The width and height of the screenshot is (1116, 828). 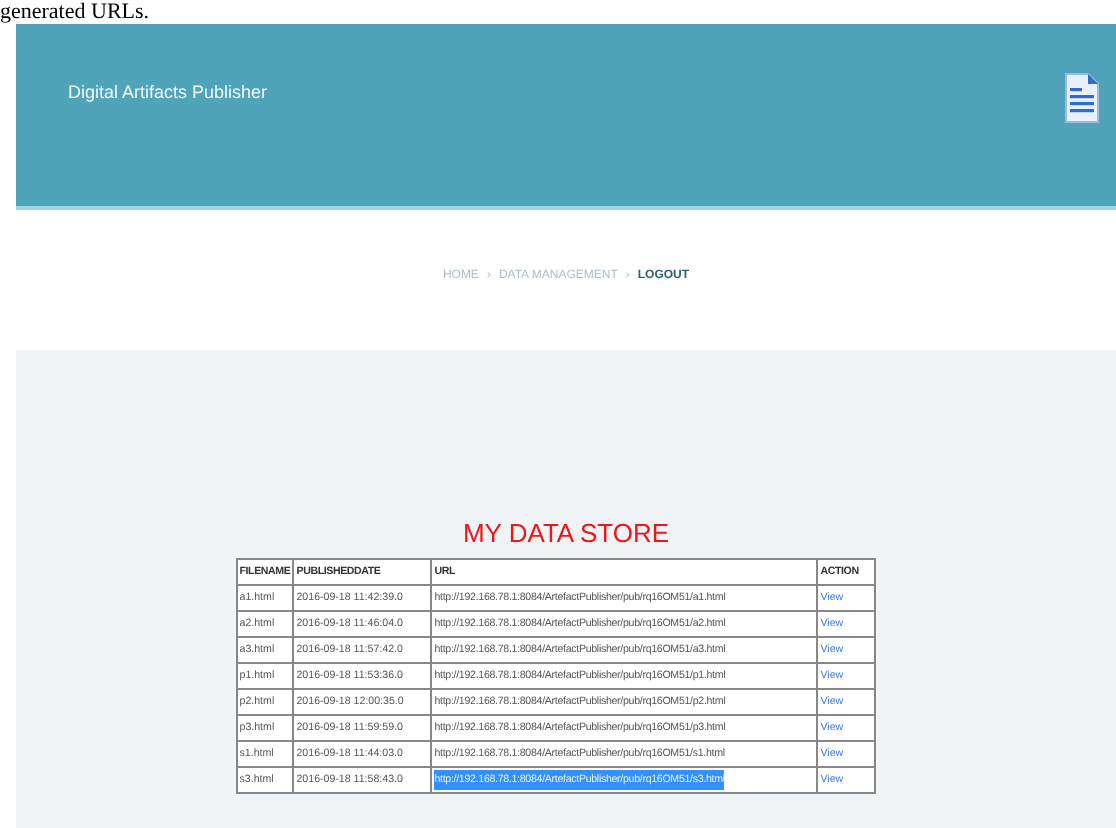 What do you see at coordinates (76, 12) in the screenshot?
I see `caption-text: generated URLs.` at bounding box center [76, 12].